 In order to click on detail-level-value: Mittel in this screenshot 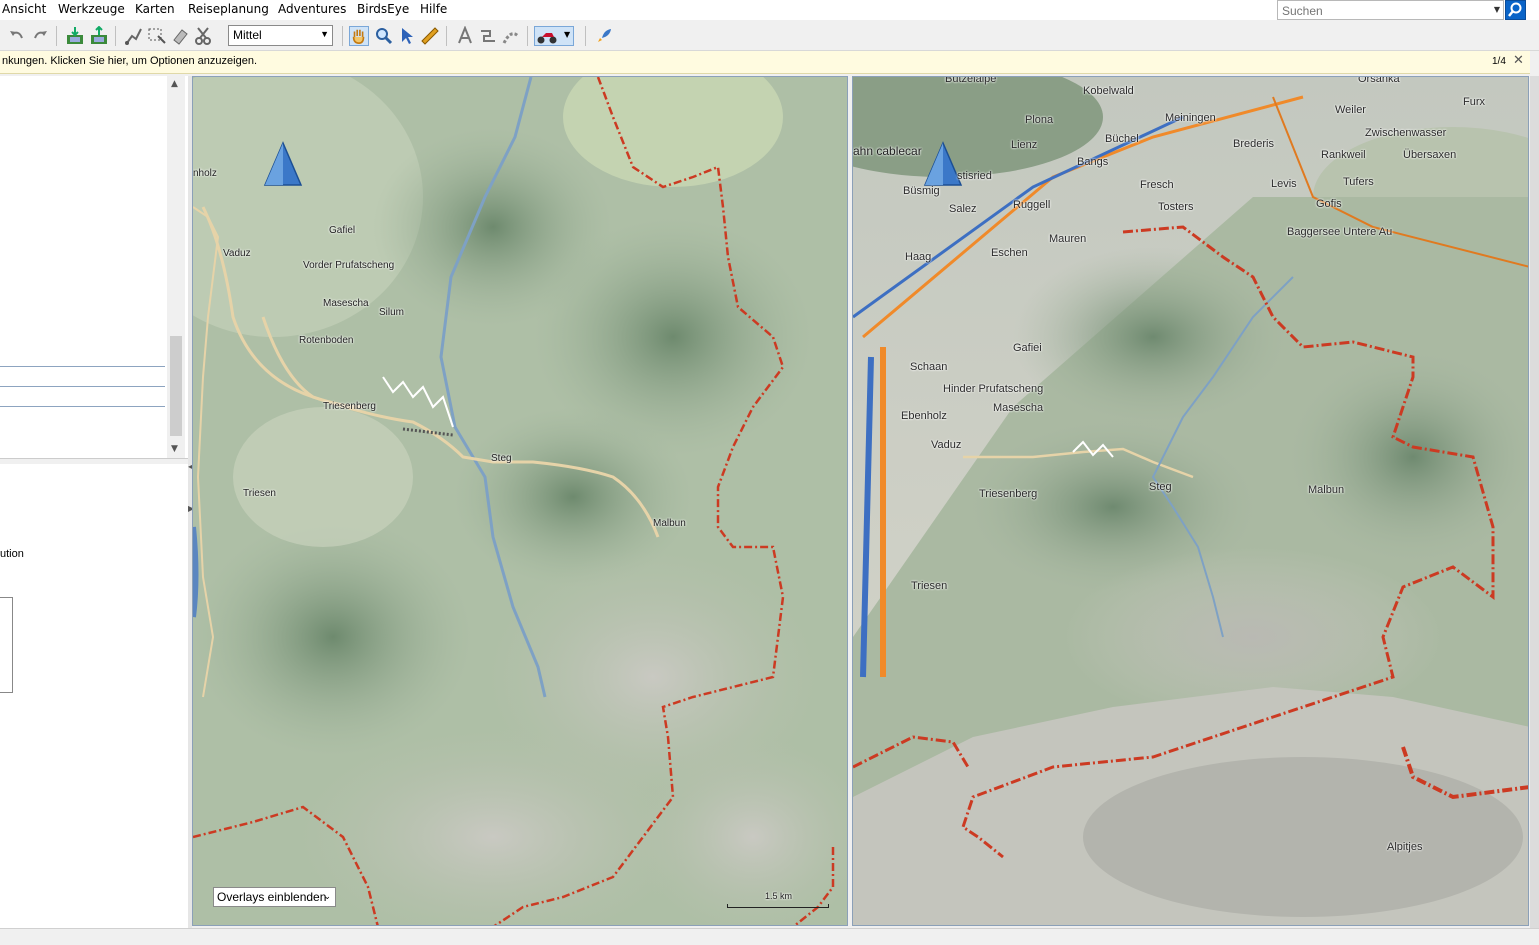, I will do `click(247, 35)`.